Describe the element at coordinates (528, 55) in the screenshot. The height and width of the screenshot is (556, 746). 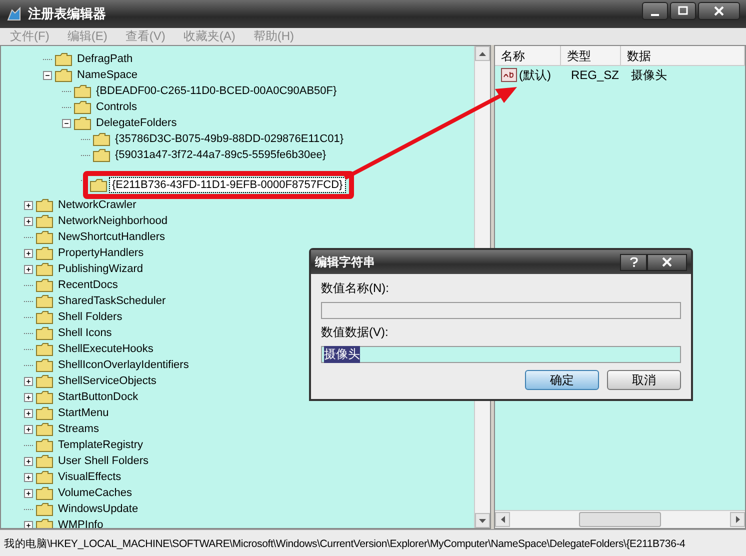
I see `column-header: 名称` at that location.